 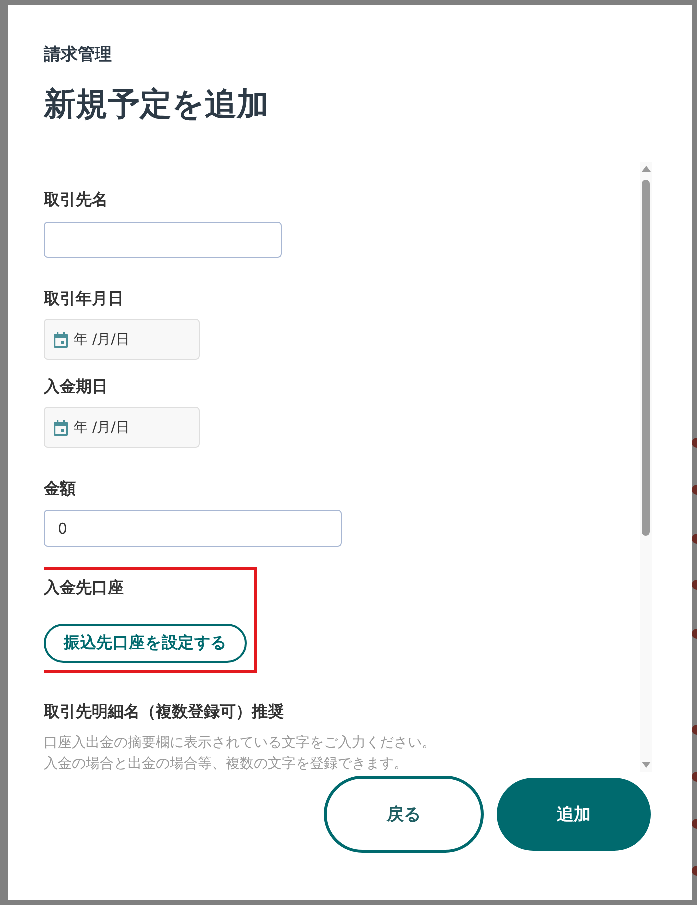 I want to click on dialog-category: 請求管理, so click(x=78, y=55).